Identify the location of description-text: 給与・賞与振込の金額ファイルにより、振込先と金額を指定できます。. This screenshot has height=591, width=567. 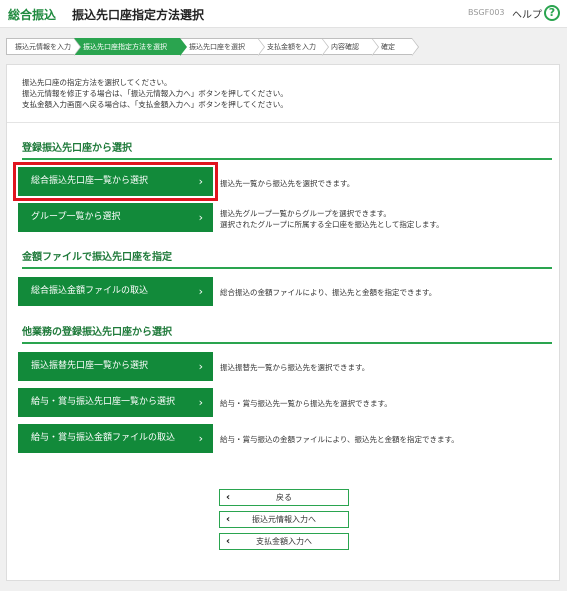
(339, 439).